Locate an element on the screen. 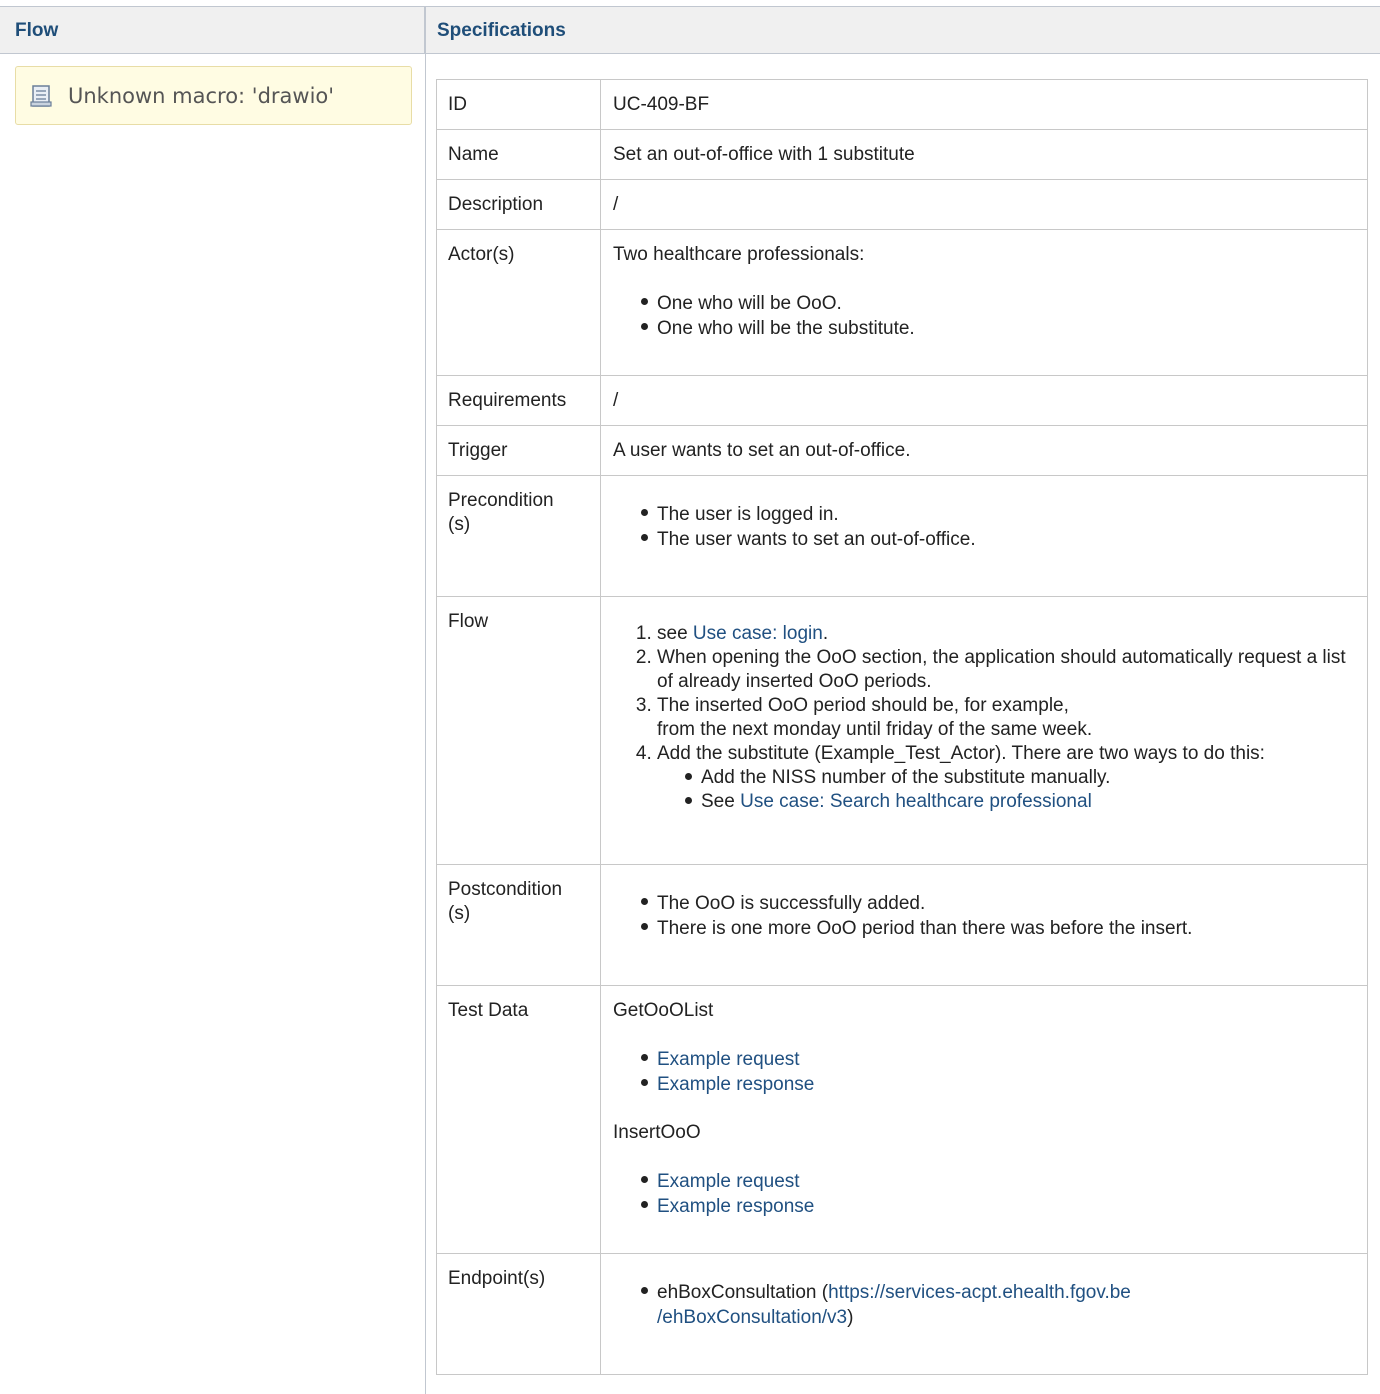  value-name: Set an out-of-office with 1 substitute is located at coordinates (984, 154).